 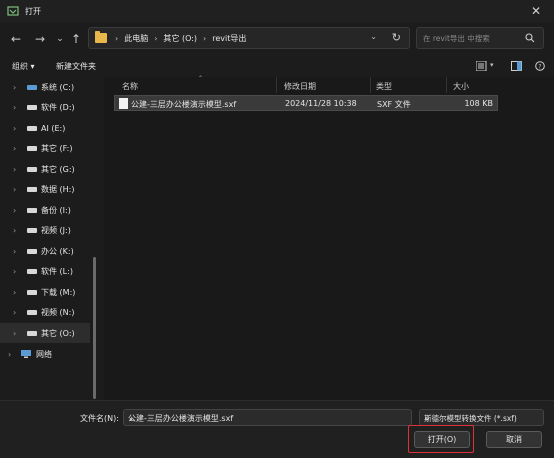 What do you see at coordinates (277, 11) in the screenshot?
I see `title-bar: 打开 ✕` at bounding box center [277, 11].